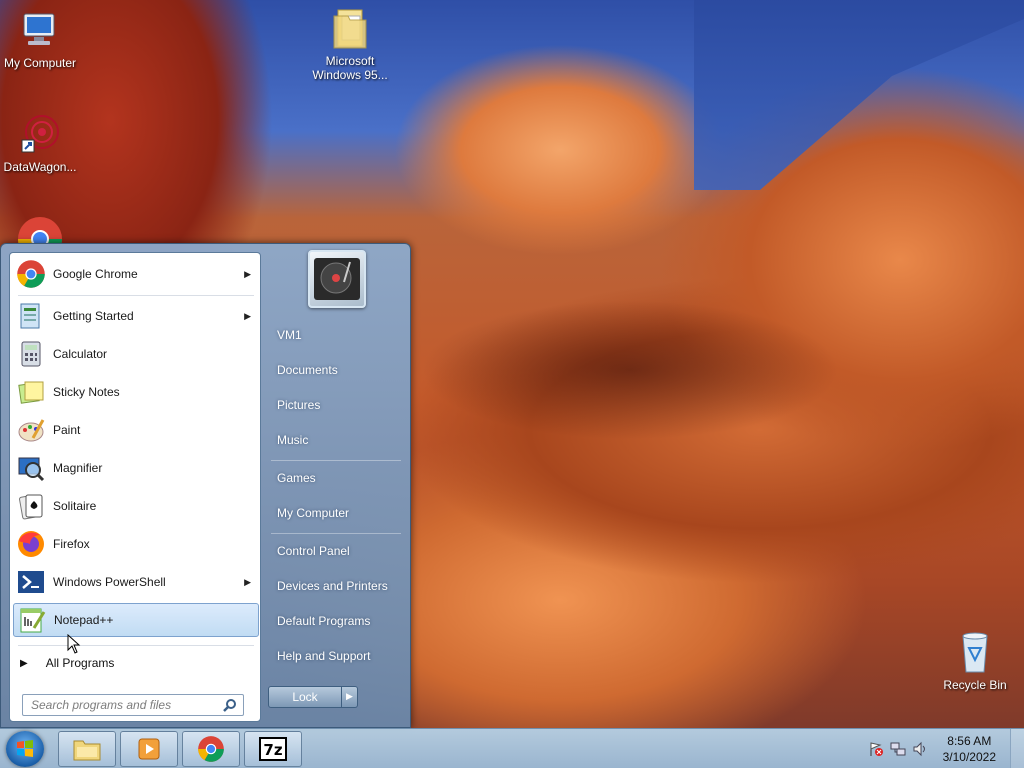 The width and height of the screenshot is (1024, 768). What do you see at coordinates (75, 506) in the screenshot?
I see `program-label: Solitaire` at bounding box center [75, 506].